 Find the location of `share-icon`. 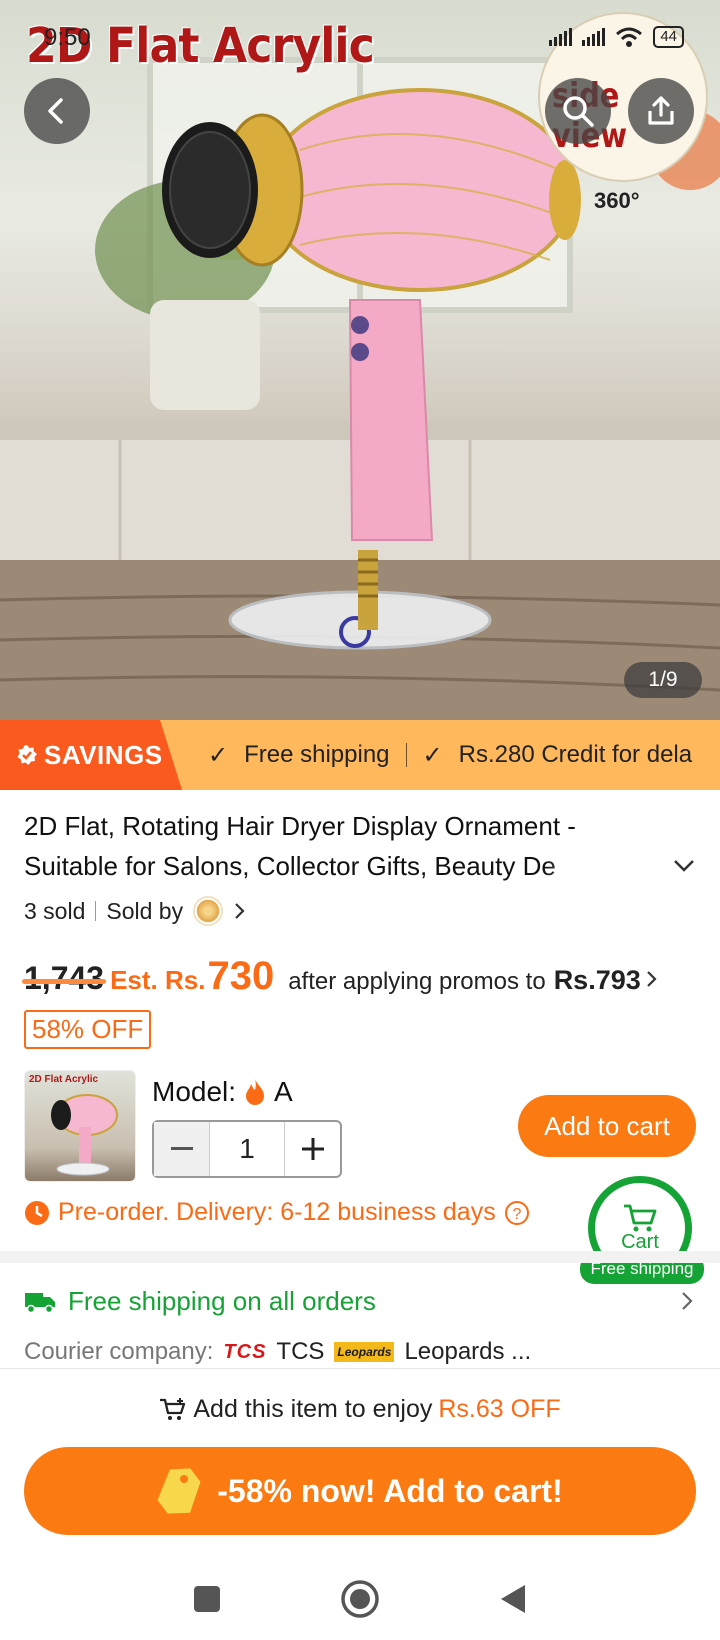

share-icon is located at coordinates (661, 110).